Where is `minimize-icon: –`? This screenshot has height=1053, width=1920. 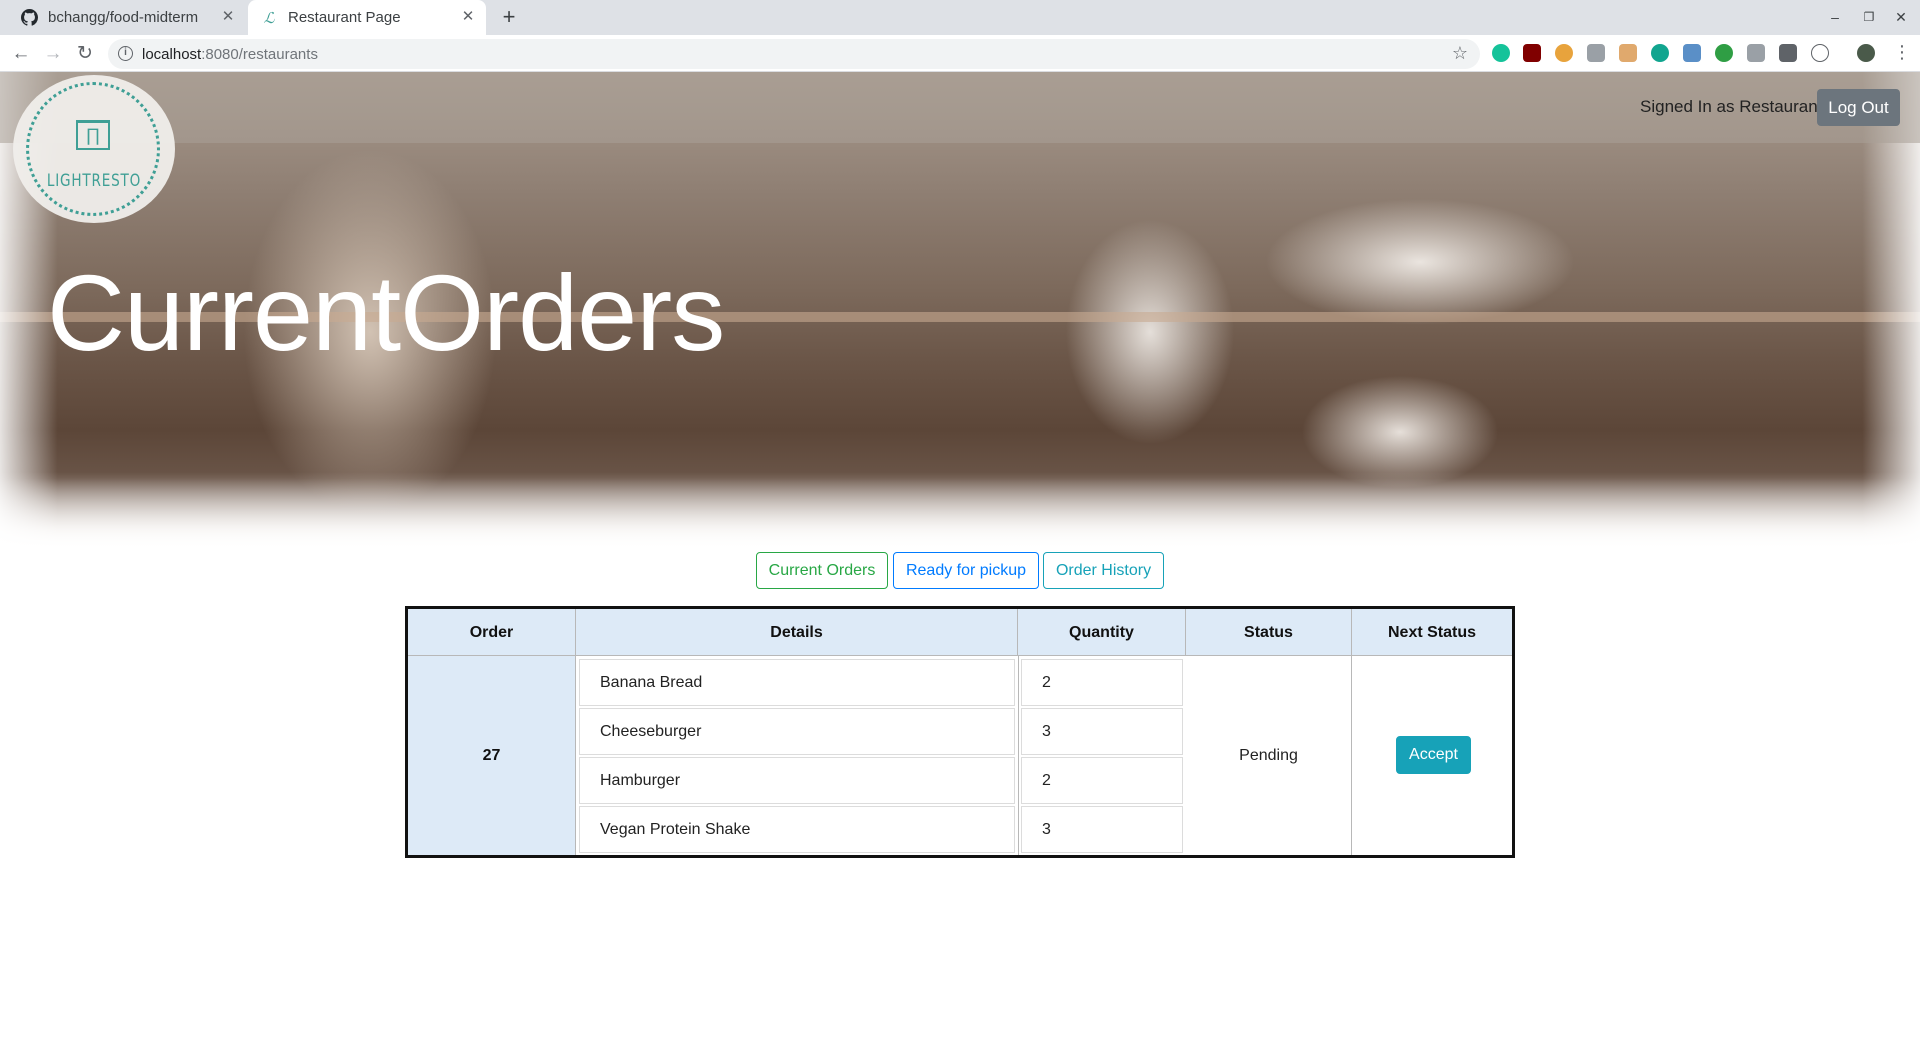
minimize-icon: – is located at coordinates (1835, 17).